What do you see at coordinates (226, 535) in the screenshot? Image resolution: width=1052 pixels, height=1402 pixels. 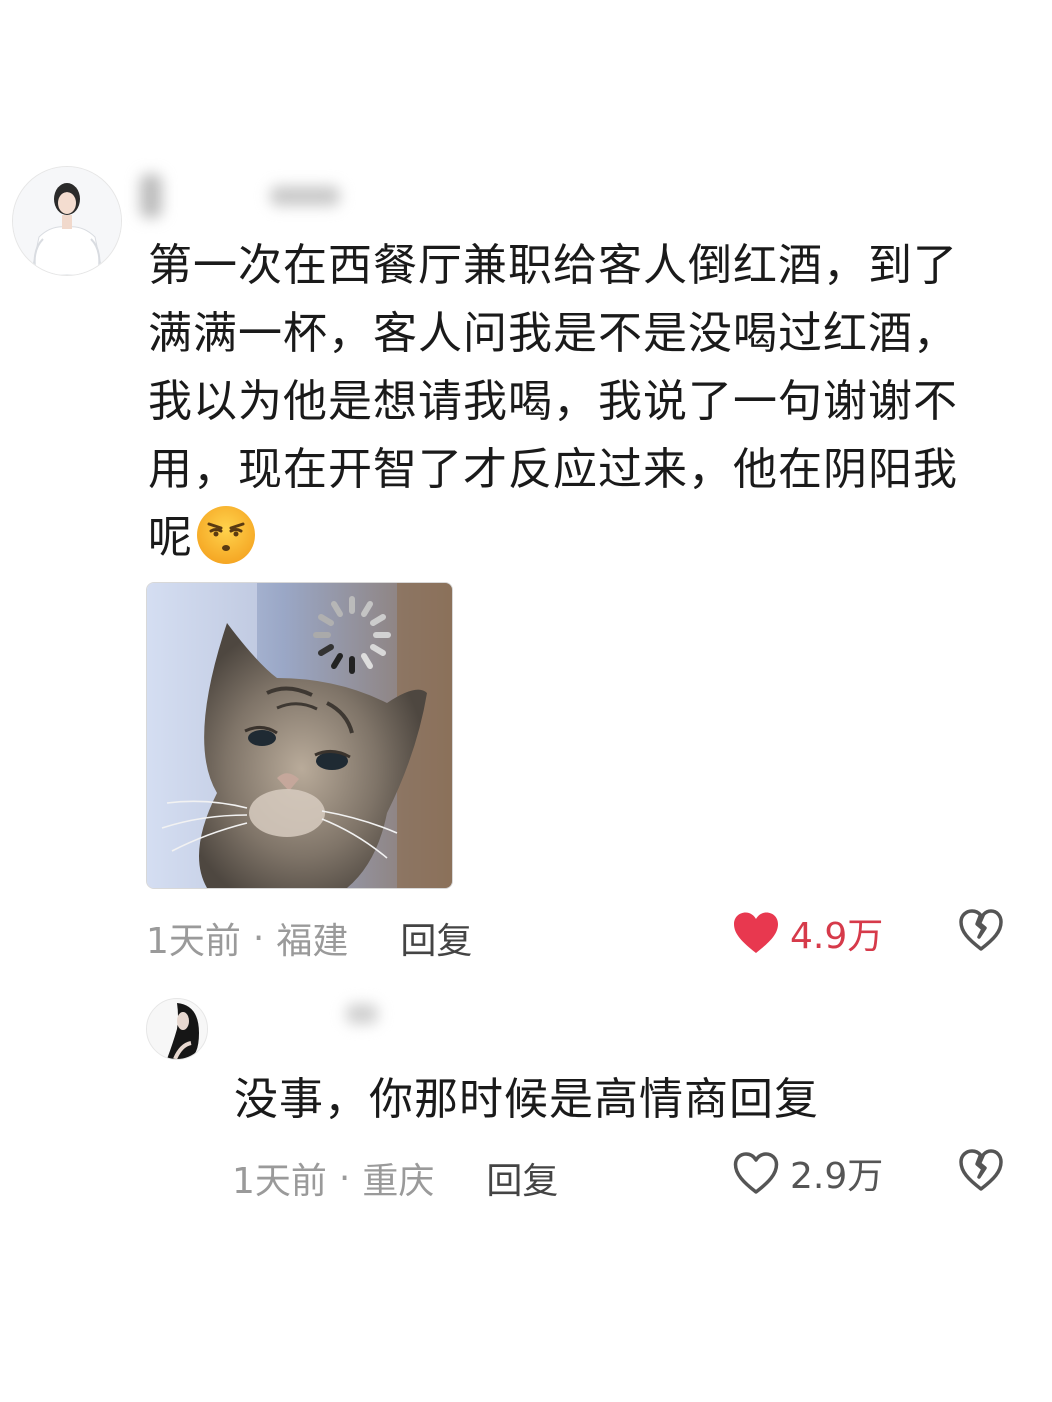 I see `unamused-face-emoji-icon` at bounding box center [226, 535].